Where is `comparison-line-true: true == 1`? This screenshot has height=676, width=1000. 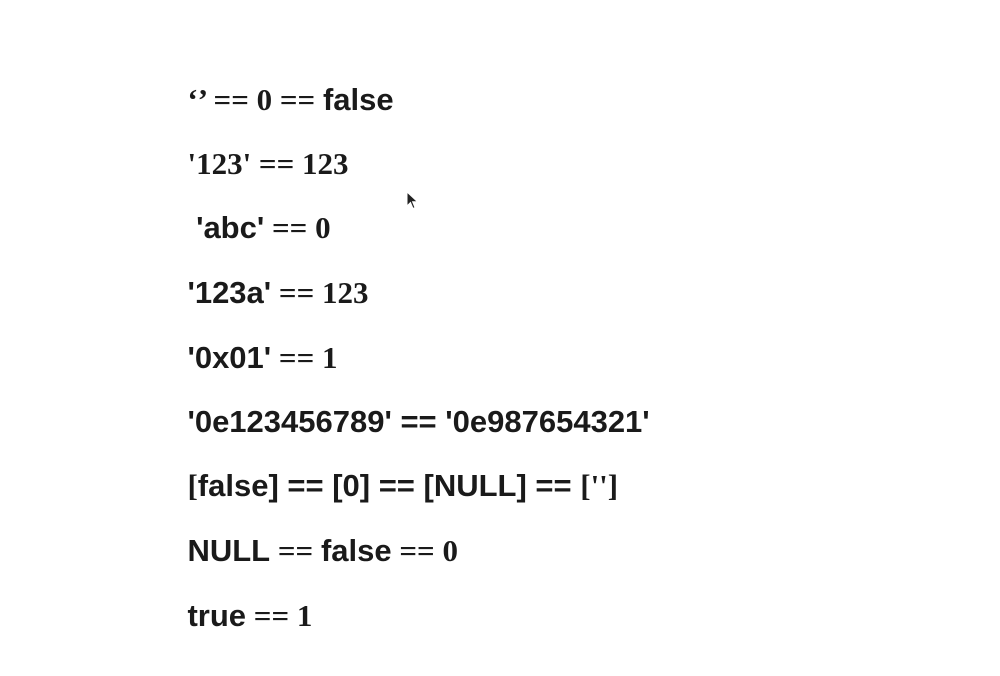 comparison-line-true: true == 1 is located at coordinates (232, 616).